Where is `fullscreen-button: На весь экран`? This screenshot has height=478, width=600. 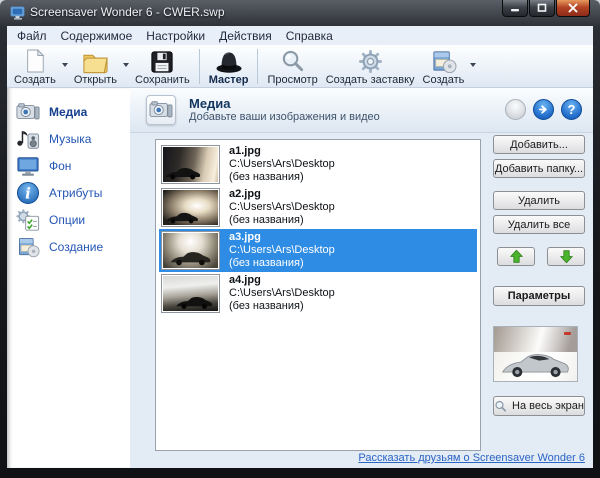 fullscreen-button: На весь экран is located at coordinates (539, 406).